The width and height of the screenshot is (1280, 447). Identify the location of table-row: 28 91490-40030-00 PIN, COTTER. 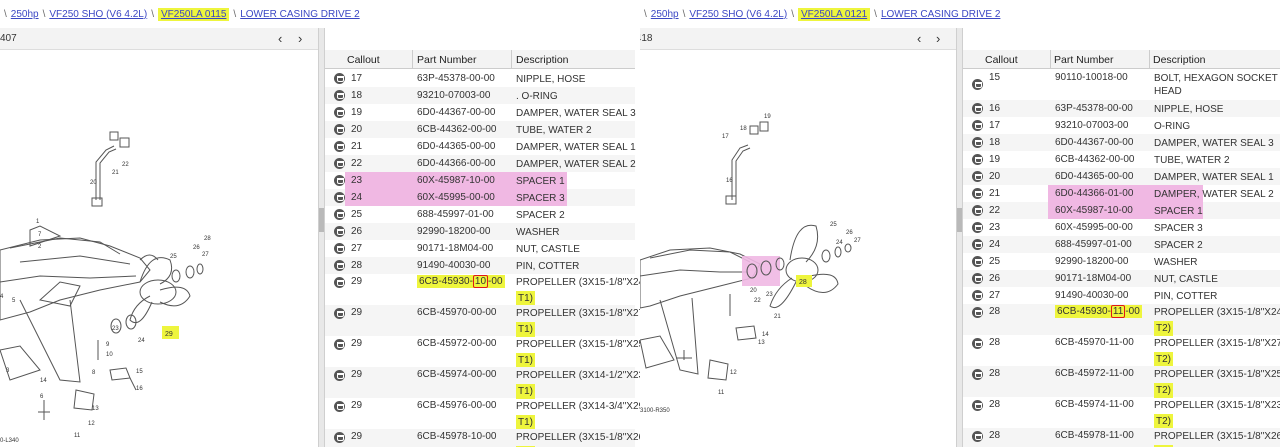
(480, 265).